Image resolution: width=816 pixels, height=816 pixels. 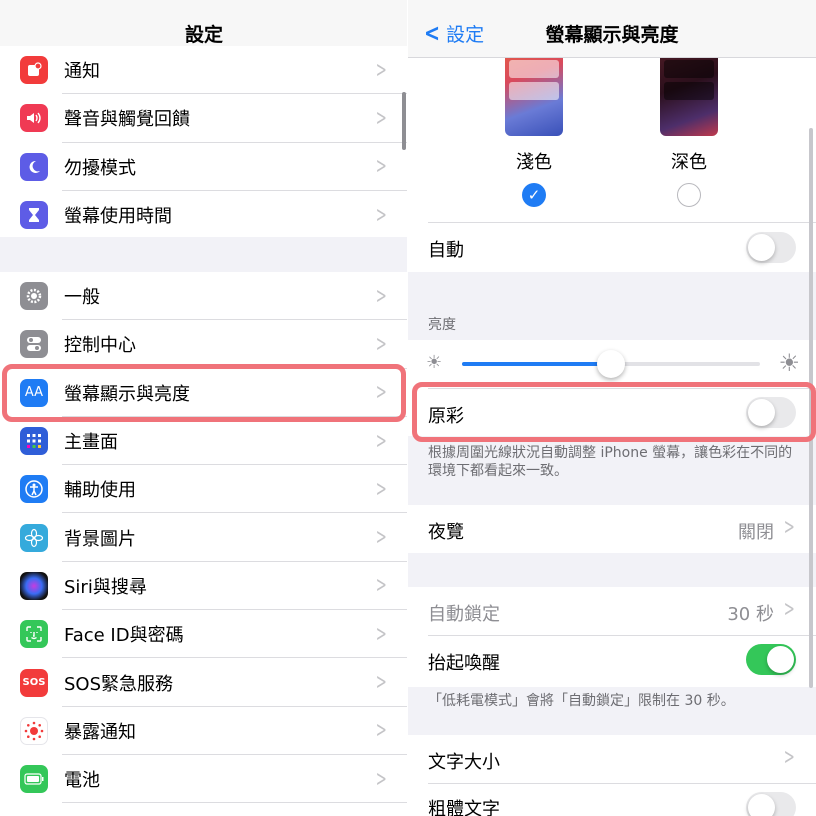 I want to click on settings-item-sounds: 聲音與觸覺回饋 >, so click(x=204, y=118).